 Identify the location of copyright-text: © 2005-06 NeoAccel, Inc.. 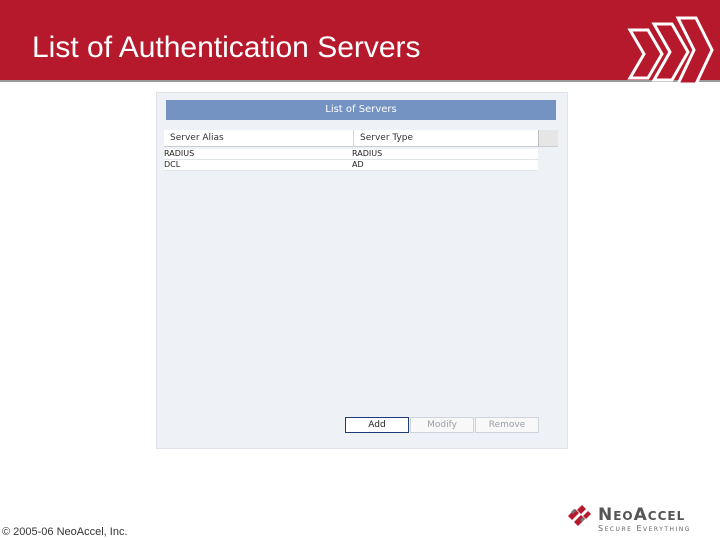
(65, 532).